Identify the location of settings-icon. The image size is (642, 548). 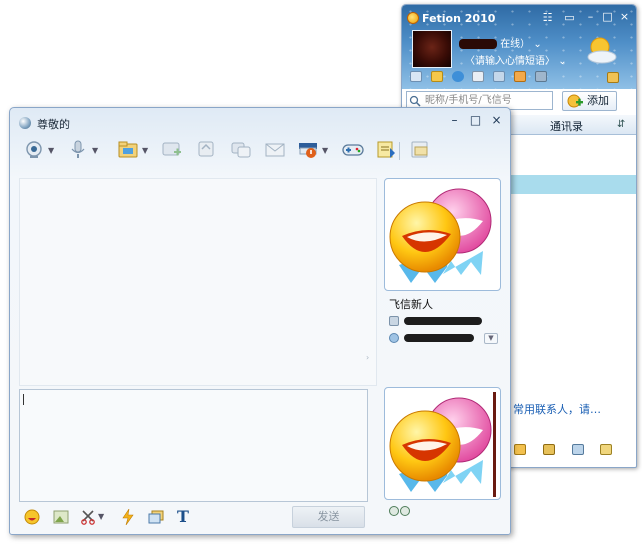
(613, 77).